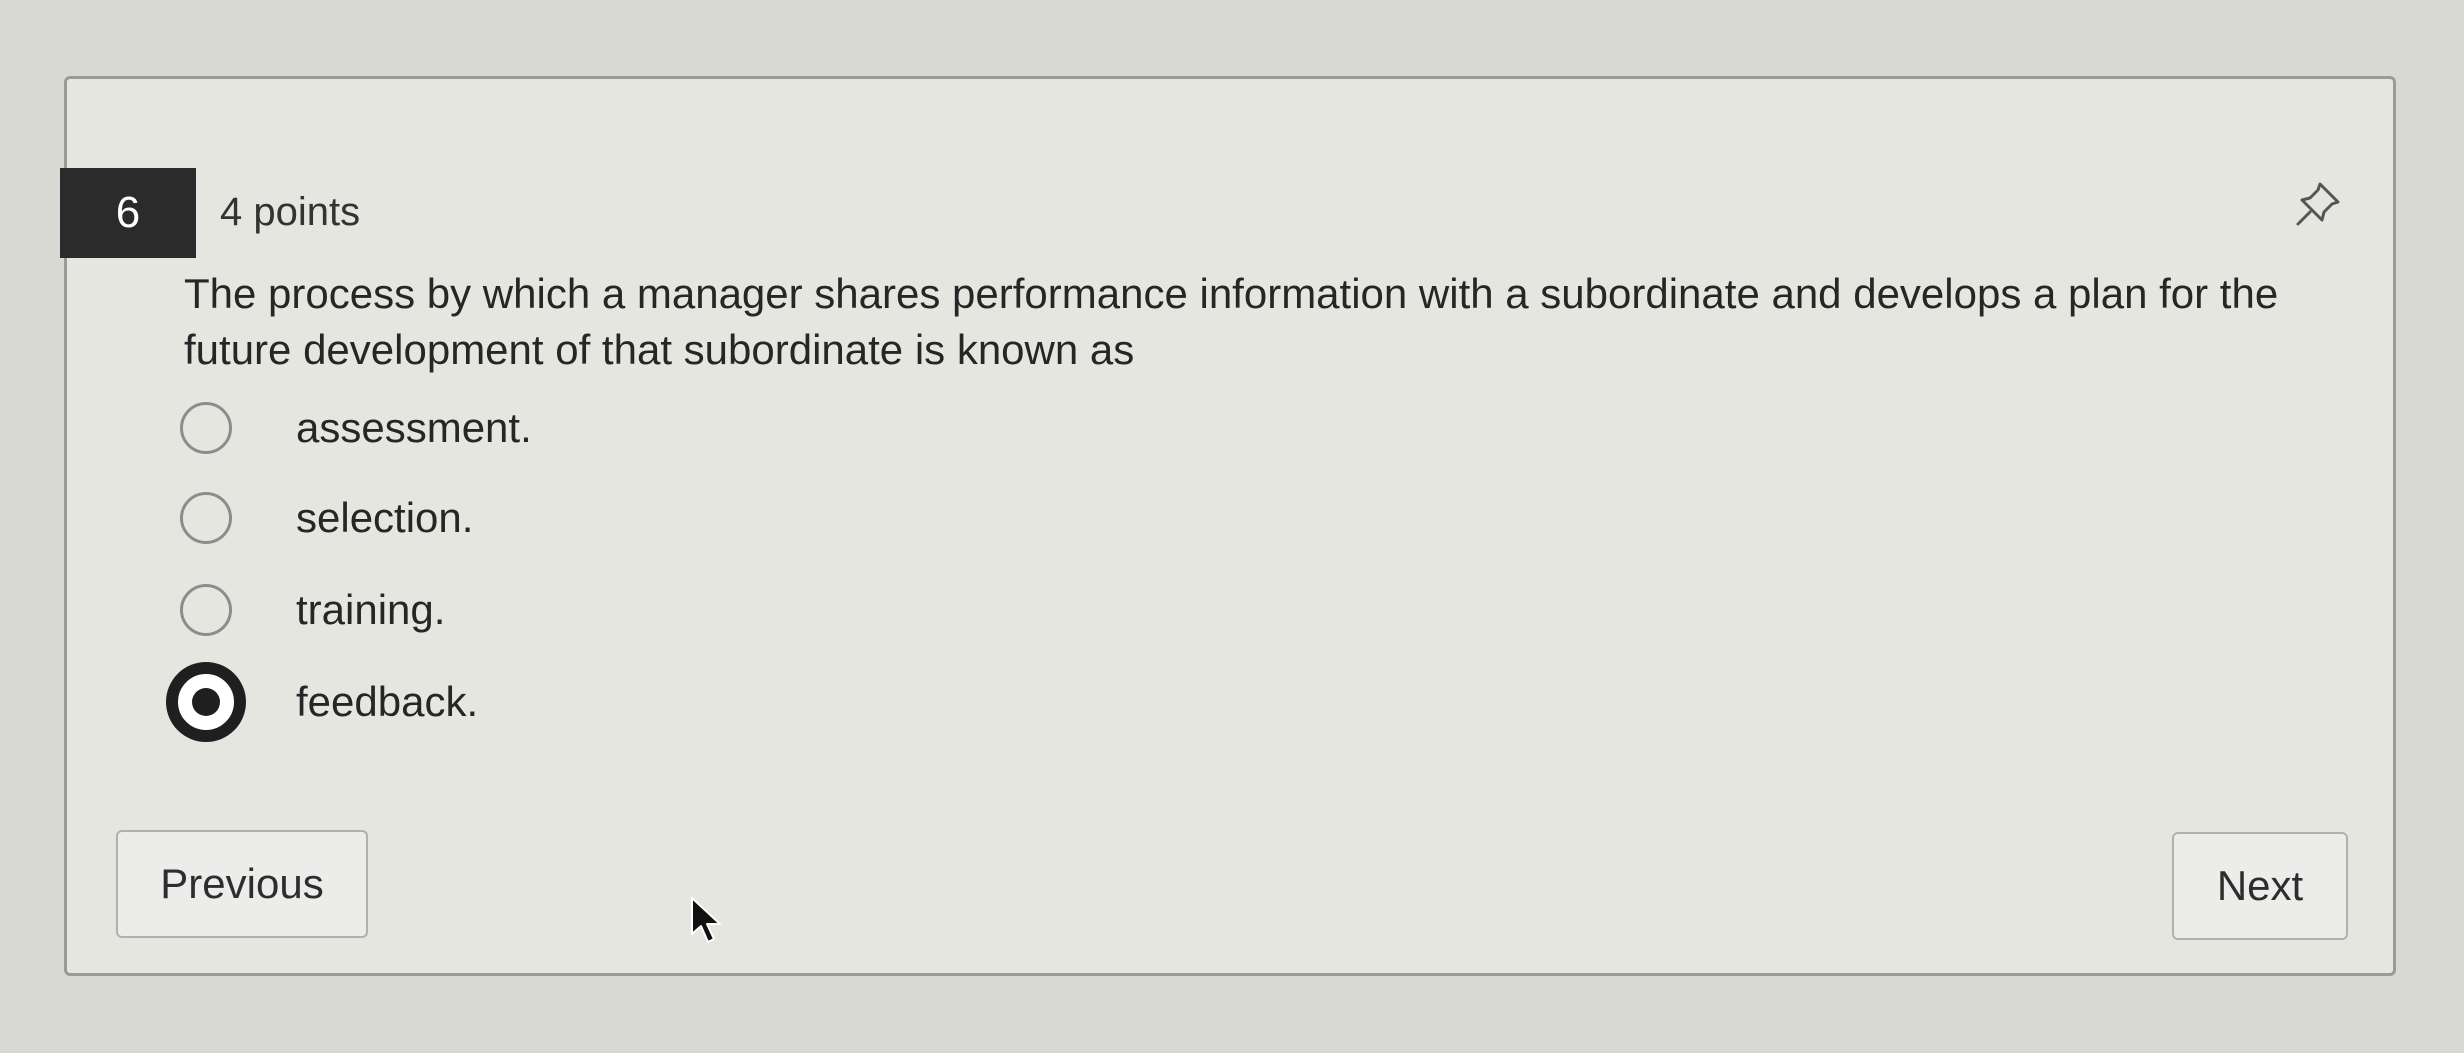  Describe the element at coordinates (706, 920) in the screenshot. I see `mouse-cursor-icon` at that location.